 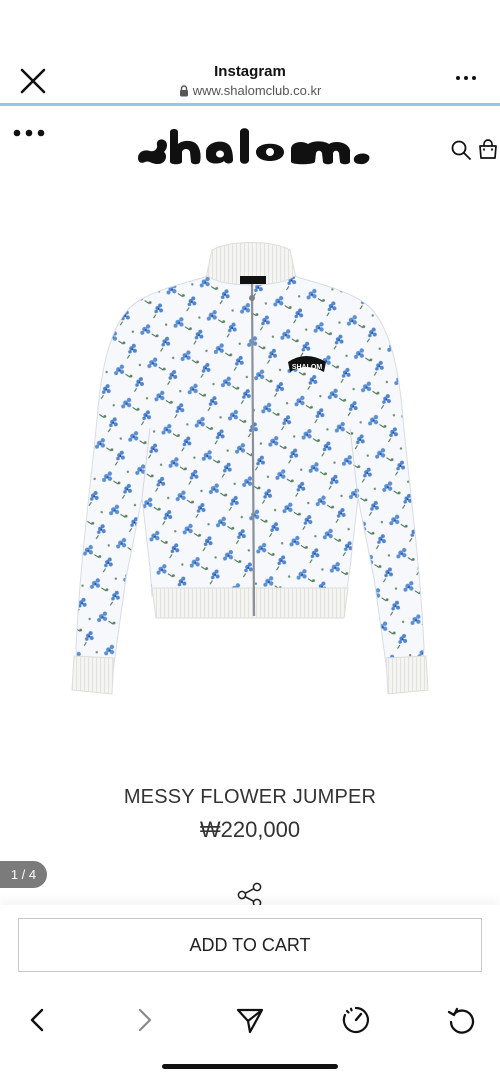 I want to click on lock-icon, so click(x=183, y=91).